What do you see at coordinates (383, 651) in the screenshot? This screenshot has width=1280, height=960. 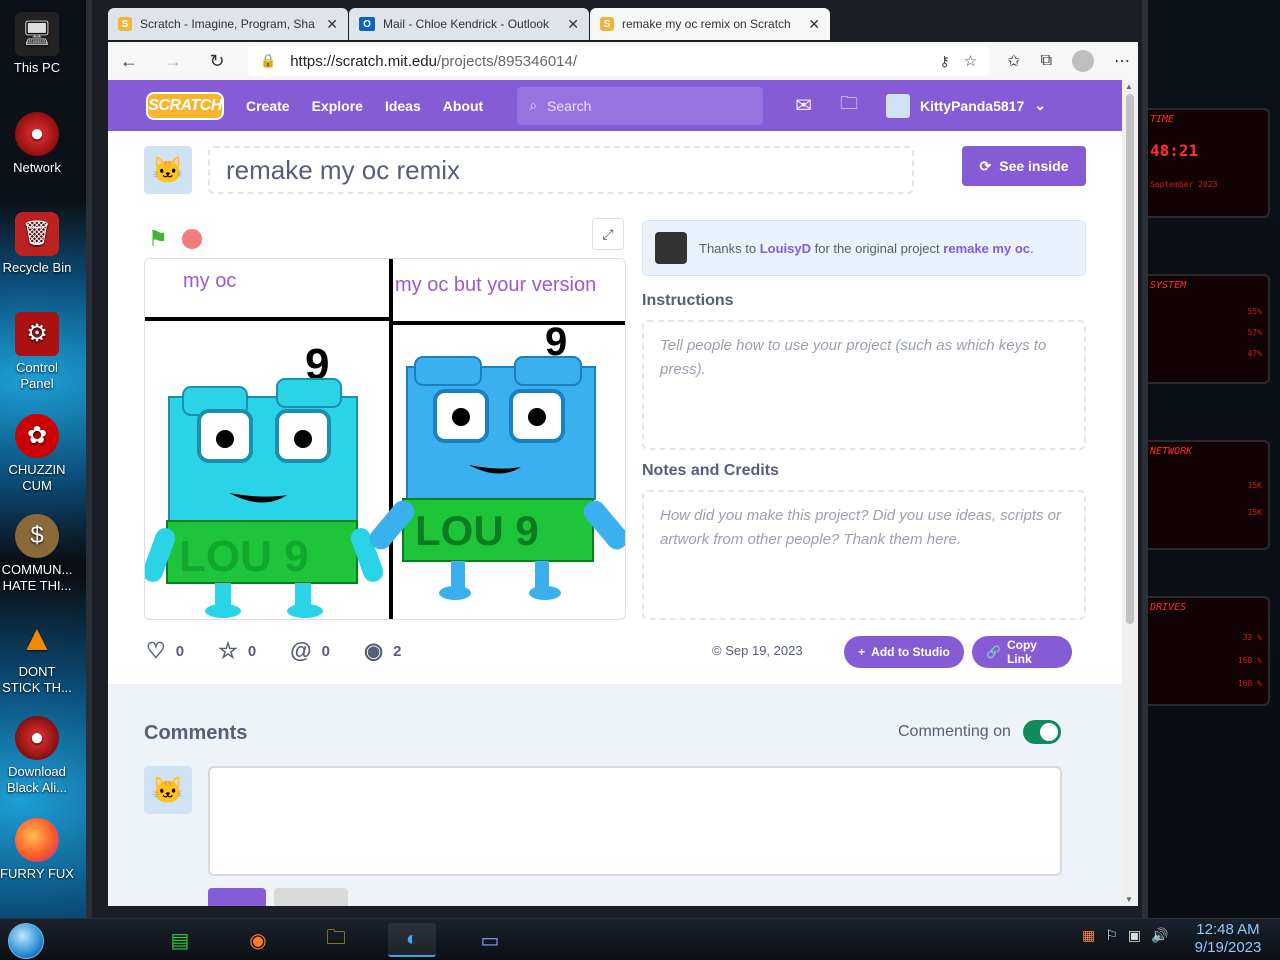 I see `views-stat: ◉ 2` at bounding box center [383, 651].